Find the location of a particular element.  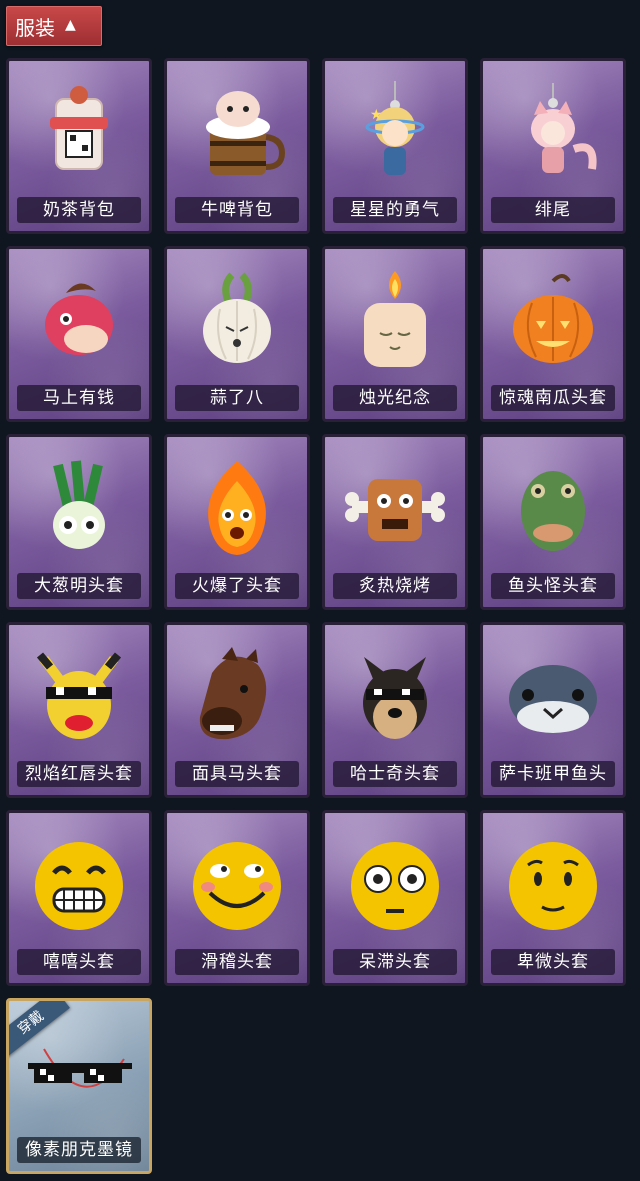

costume-name: 烈焰红唇头套 is located at coordinates (79, 774).